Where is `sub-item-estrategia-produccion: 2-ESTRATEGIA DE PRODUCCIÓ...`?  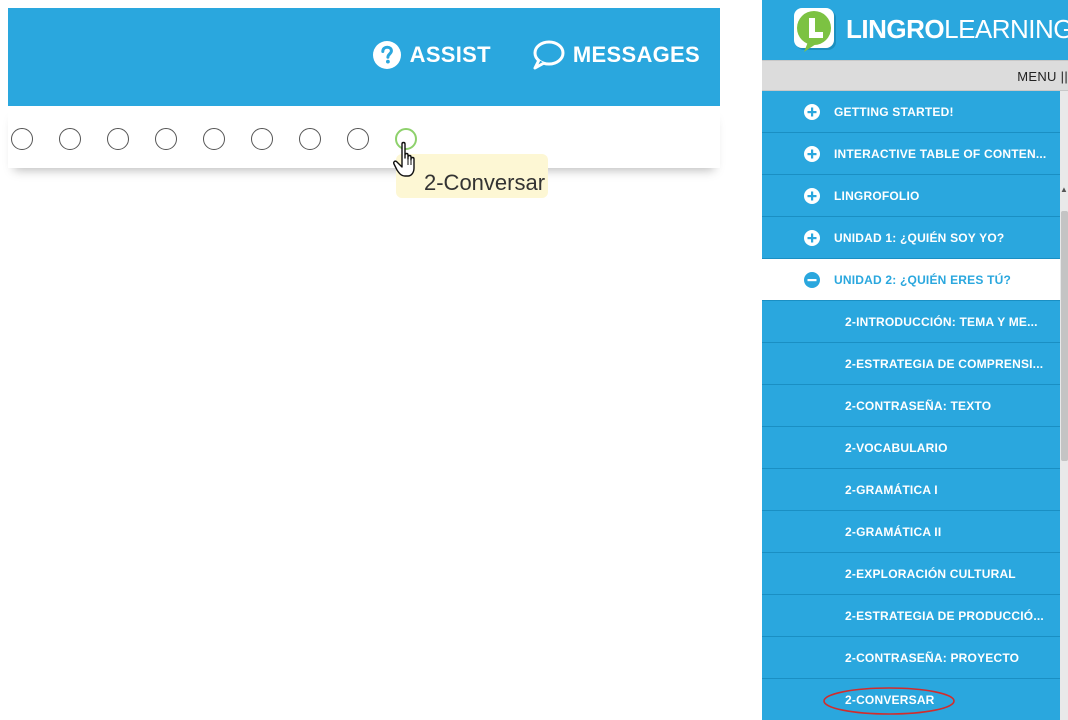
sub-item-estrategia-produccion: 2-ESTRATEGIA DE PRODUCCIÓ... is located at coordinates (912, 616).